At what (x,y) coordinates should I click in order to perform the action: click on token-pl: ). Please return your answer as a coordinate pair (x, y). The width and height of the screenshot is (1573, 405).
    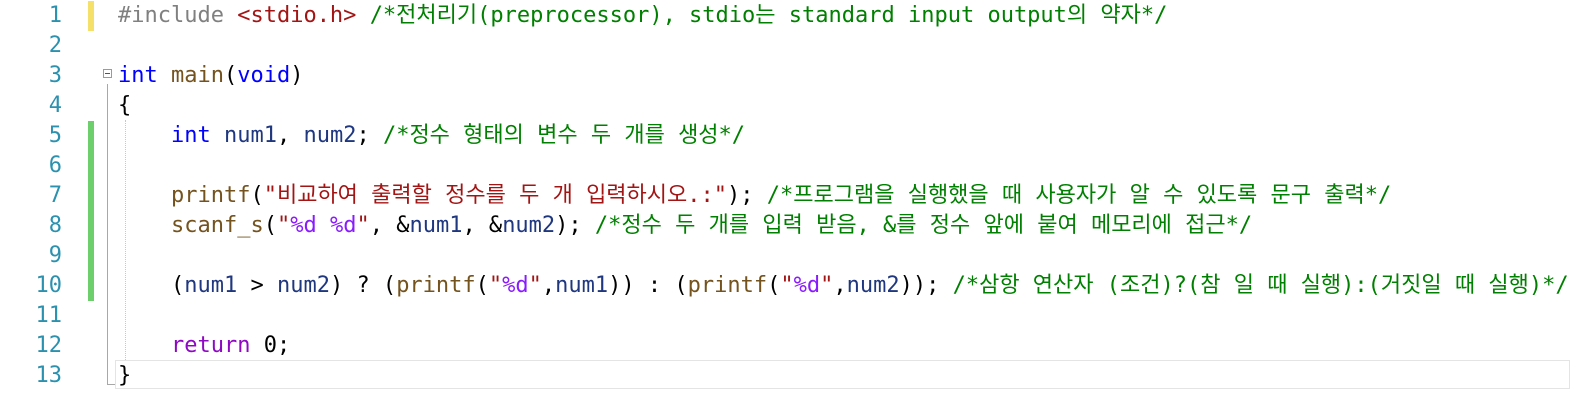
    Looking at the image, I should click on (297, 75).